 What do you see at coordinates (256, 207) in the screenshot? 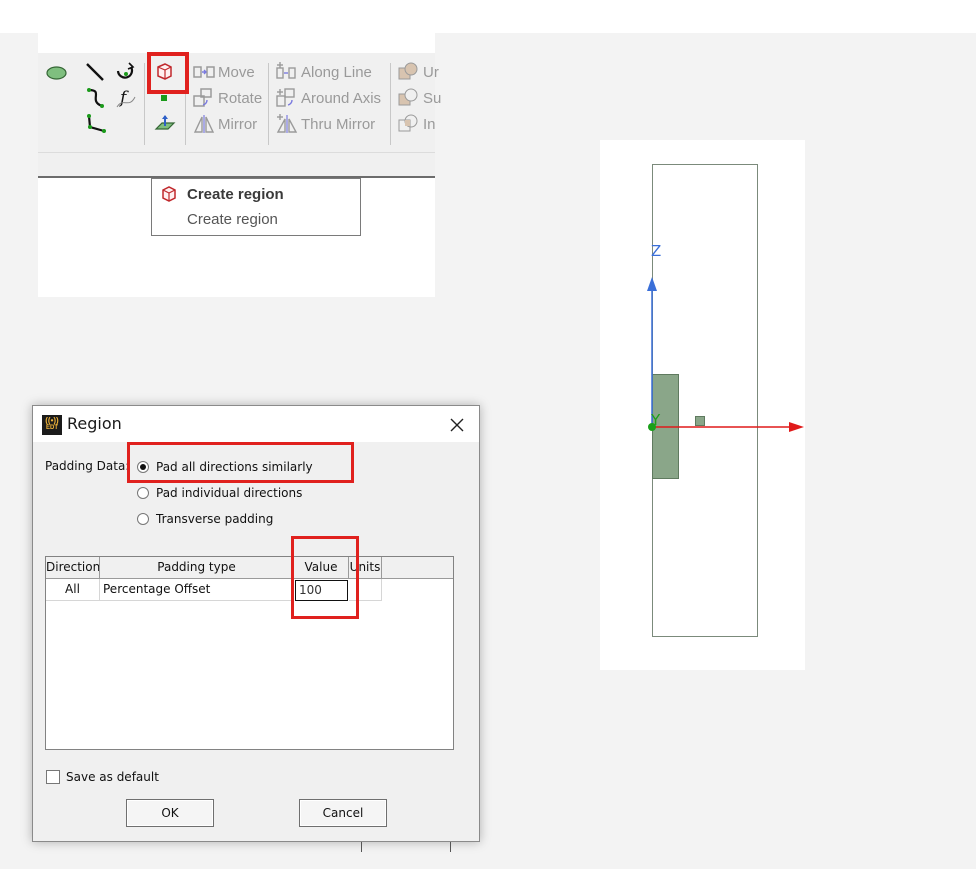
I see `create-region-menu: Create region Create region` at bounding box center [256, 207].